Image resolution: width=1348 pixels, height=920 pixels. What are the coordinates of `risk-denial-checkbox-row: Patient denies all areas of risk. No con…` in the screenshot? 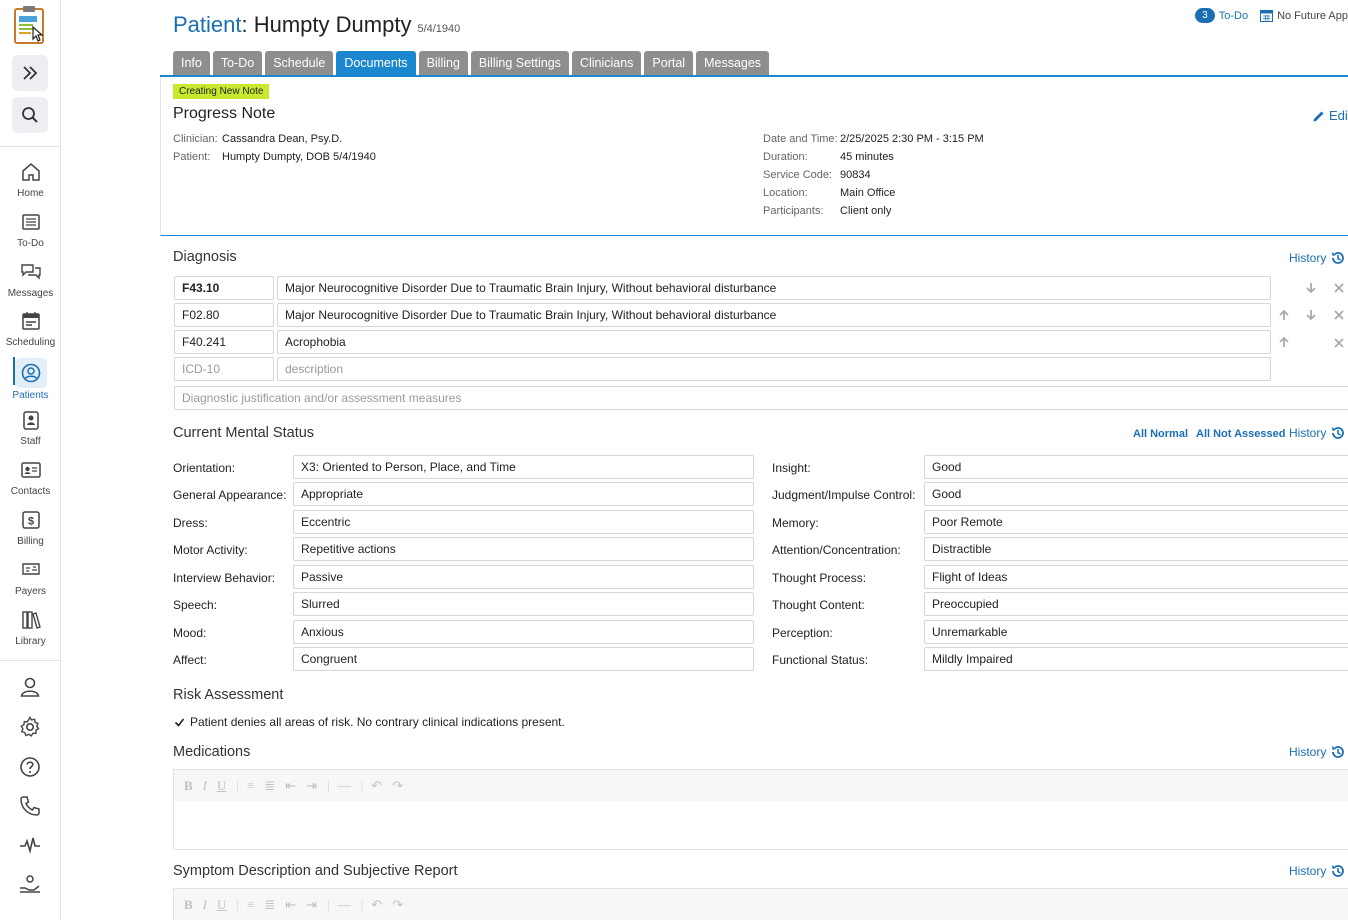 It's located at (369, 722).